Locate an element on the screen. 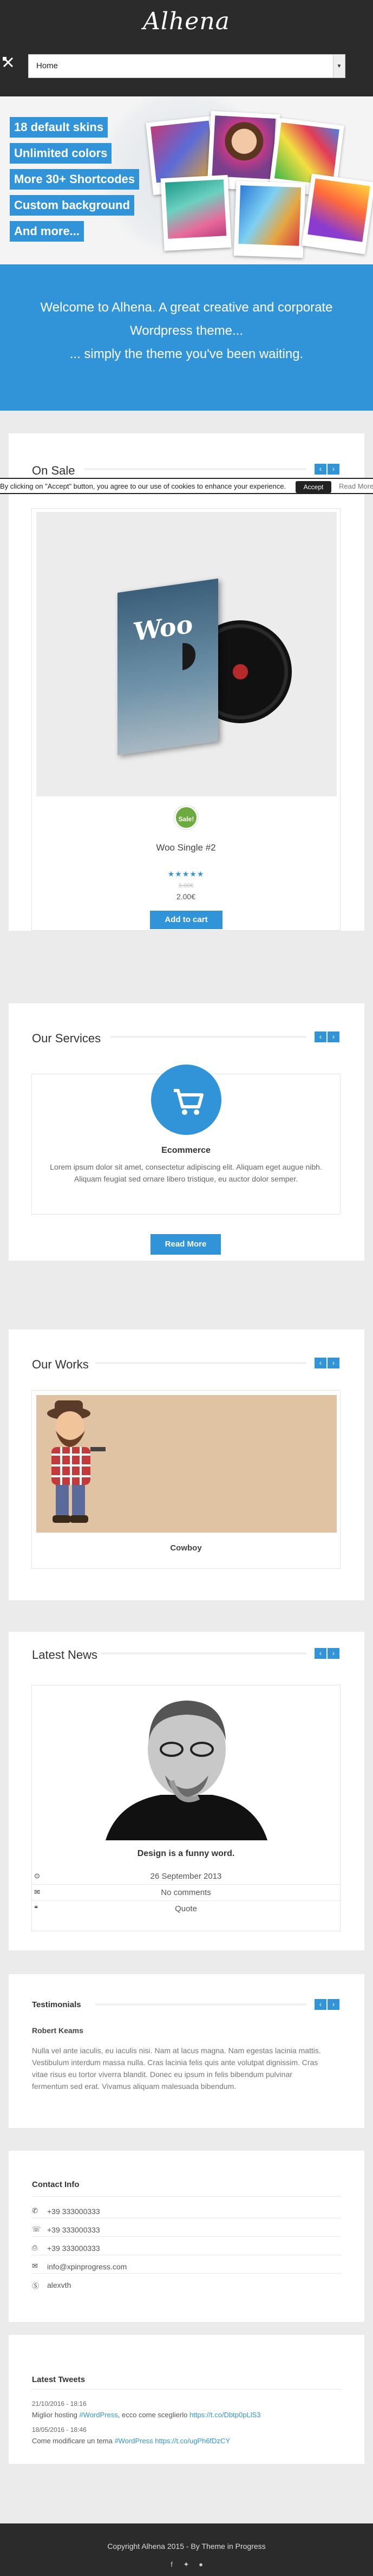  phone-icon: ✆ is located at coordinates (35, 2211).